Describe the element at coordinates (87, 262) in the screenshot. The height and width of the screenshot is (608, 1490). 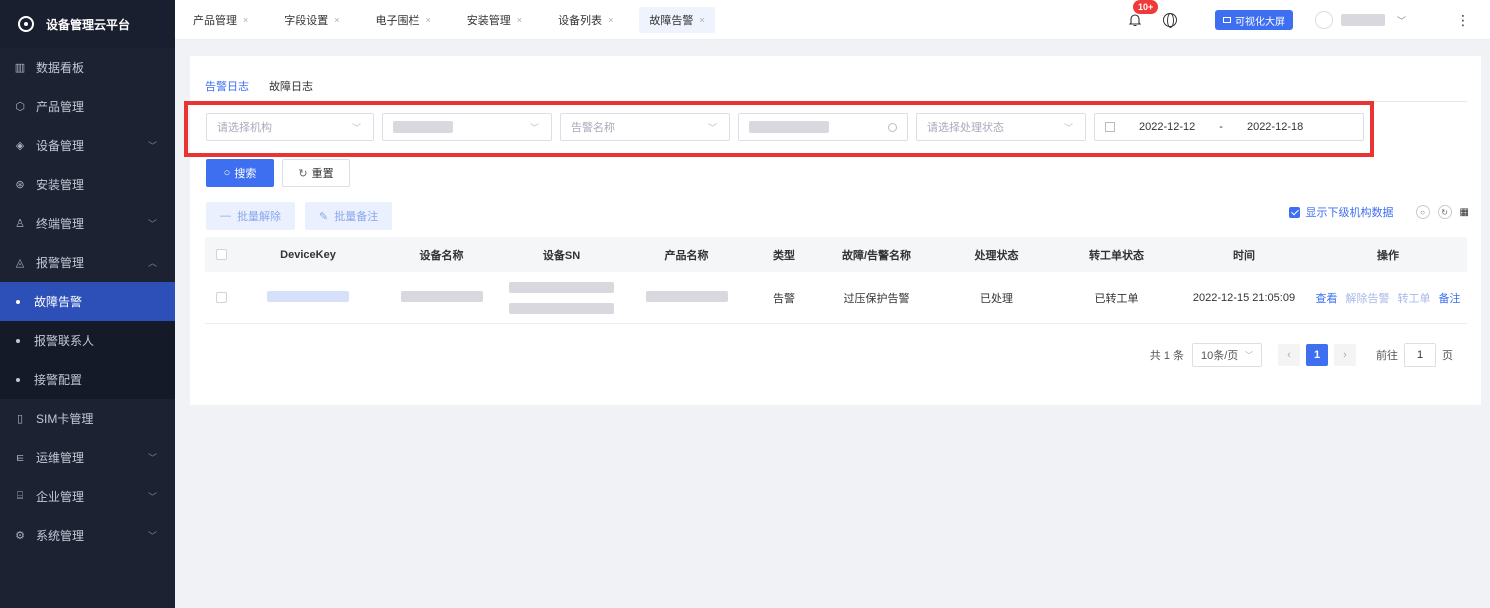
I see `sidebar-item-alarms: ◬ 报警管理 ︿` at that location.